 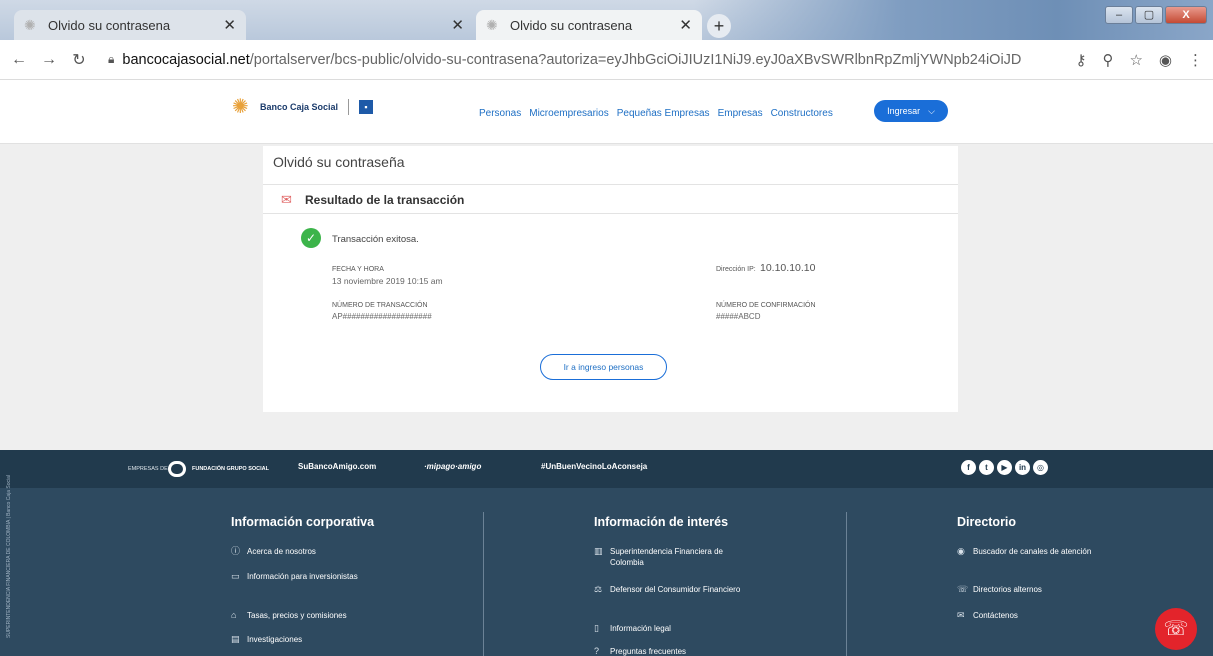 I want to click on browser-tab-3: ✺ Olvido su contrasena ✕, so click(x=589, y=25).